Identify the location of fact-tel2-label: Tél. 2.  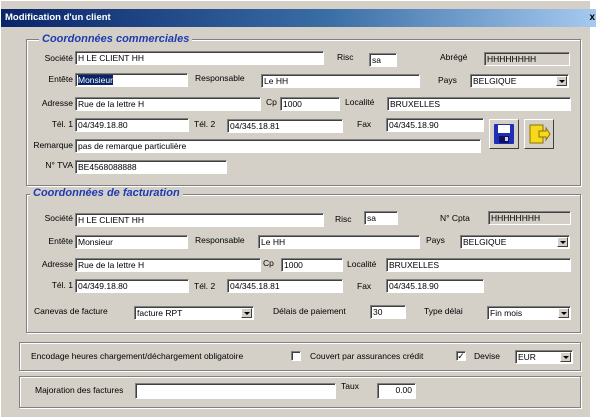
(205, 286).